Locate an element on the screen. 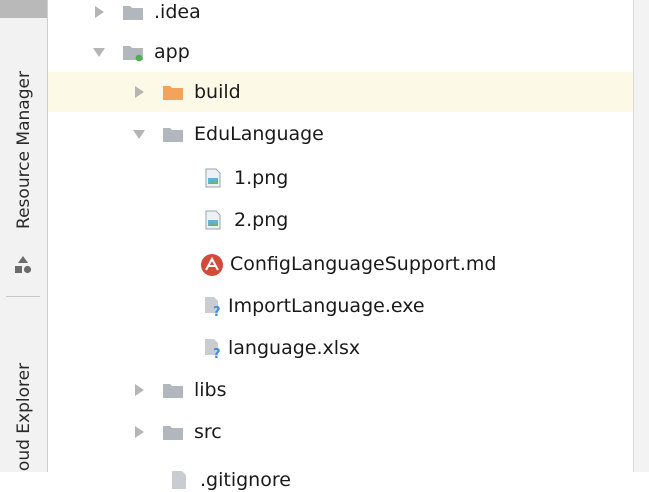  tree-item-label: ConfigLanguageSupport.md is located at coordinates (363, 264).